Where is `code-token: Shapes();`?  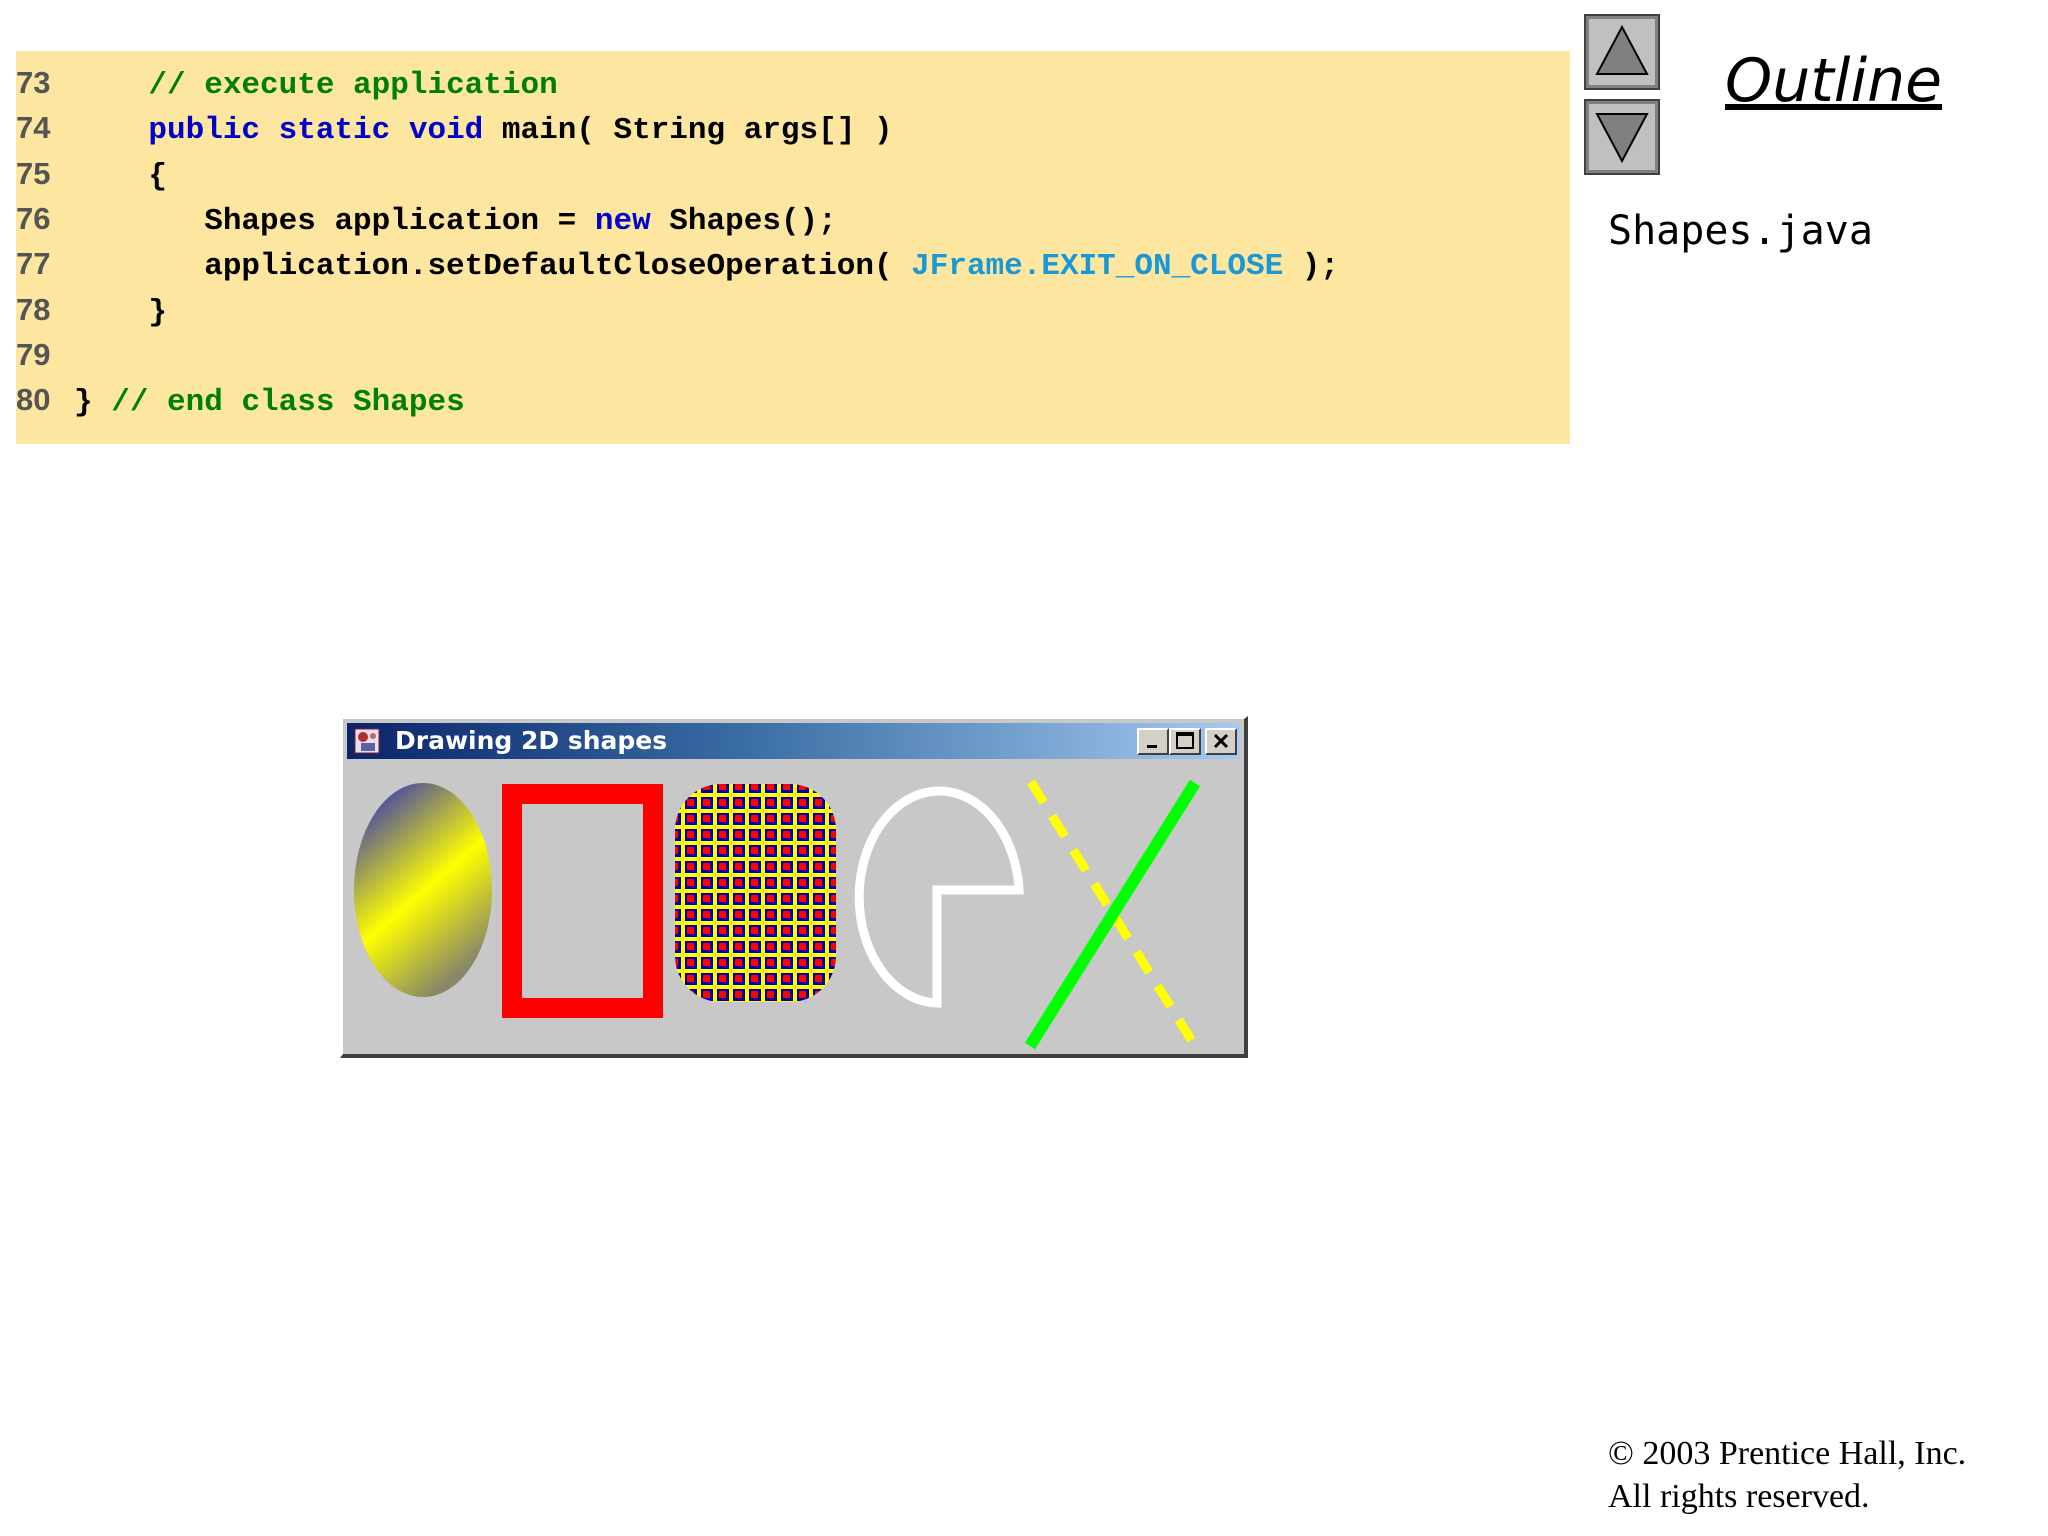
code-token: Shapes(); is located at coordinates (743, 221).